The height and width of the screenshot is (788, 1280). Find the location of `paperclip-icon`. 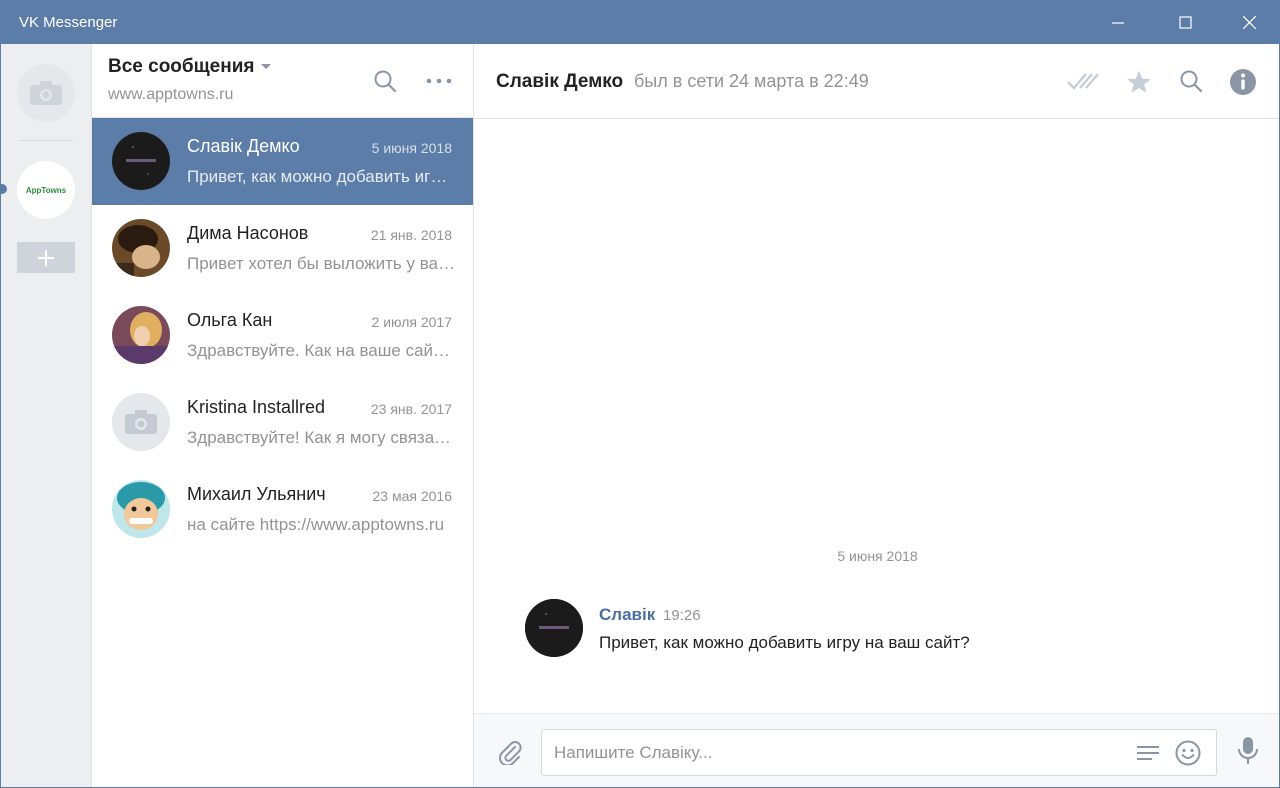

paperclip-icon is located at coordinates (510, 753).